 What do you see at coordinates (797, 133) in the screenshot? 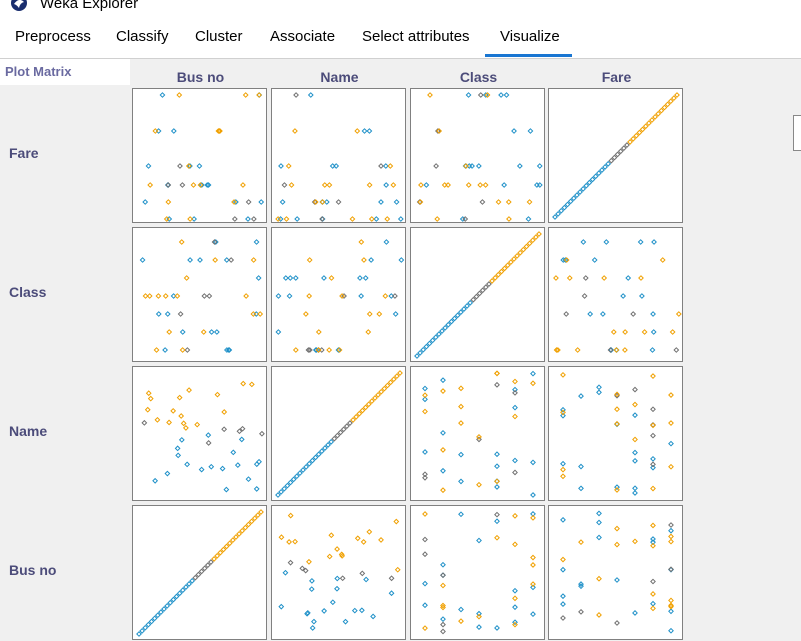
I see `side-scroll-handle` at bounding box center [797, 133].